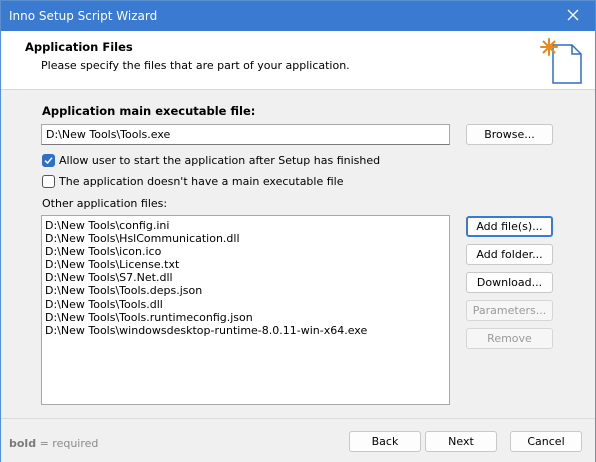 This screenshot has height=462, width=596. I want to click on cancel-button: Cancel, so click(546, 441).